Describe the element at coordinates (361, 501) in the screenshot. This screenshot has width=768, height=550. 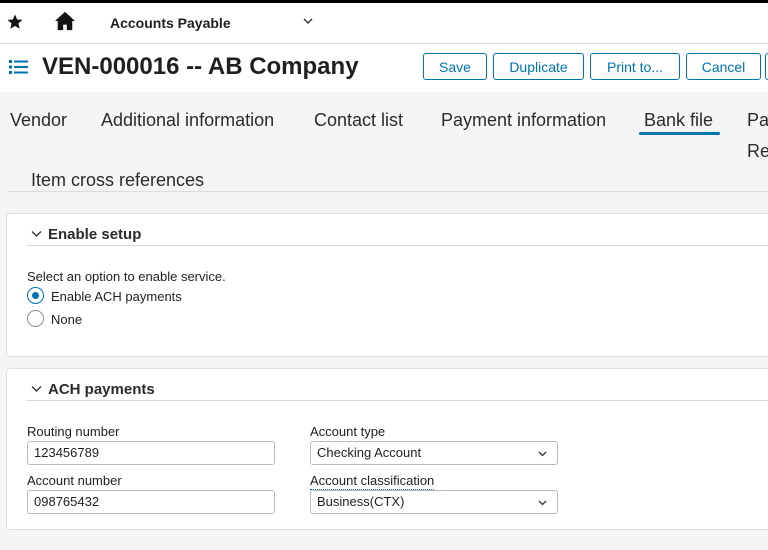
I see `account-classification-value: Business(CTX)` at that location.